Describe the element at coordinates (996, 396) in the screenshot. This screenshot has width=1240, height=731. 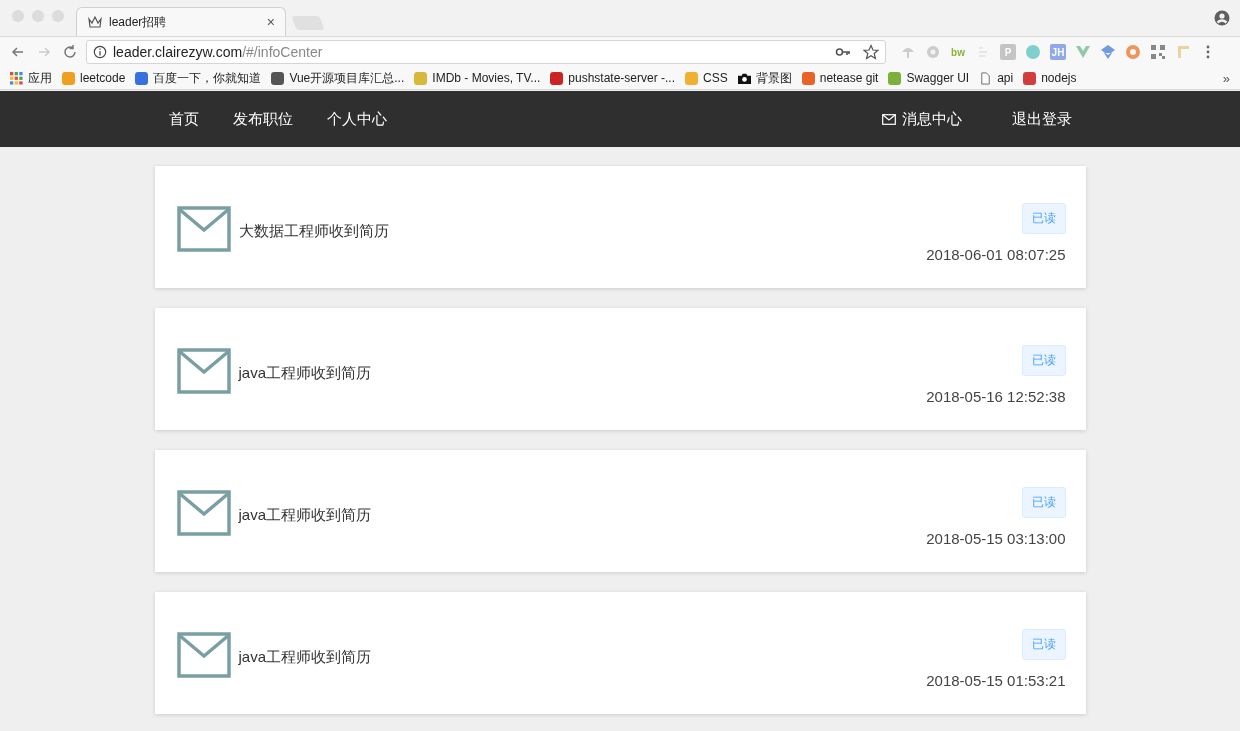
I see `message-time: 2018-05-16 12:52:38` at that location.